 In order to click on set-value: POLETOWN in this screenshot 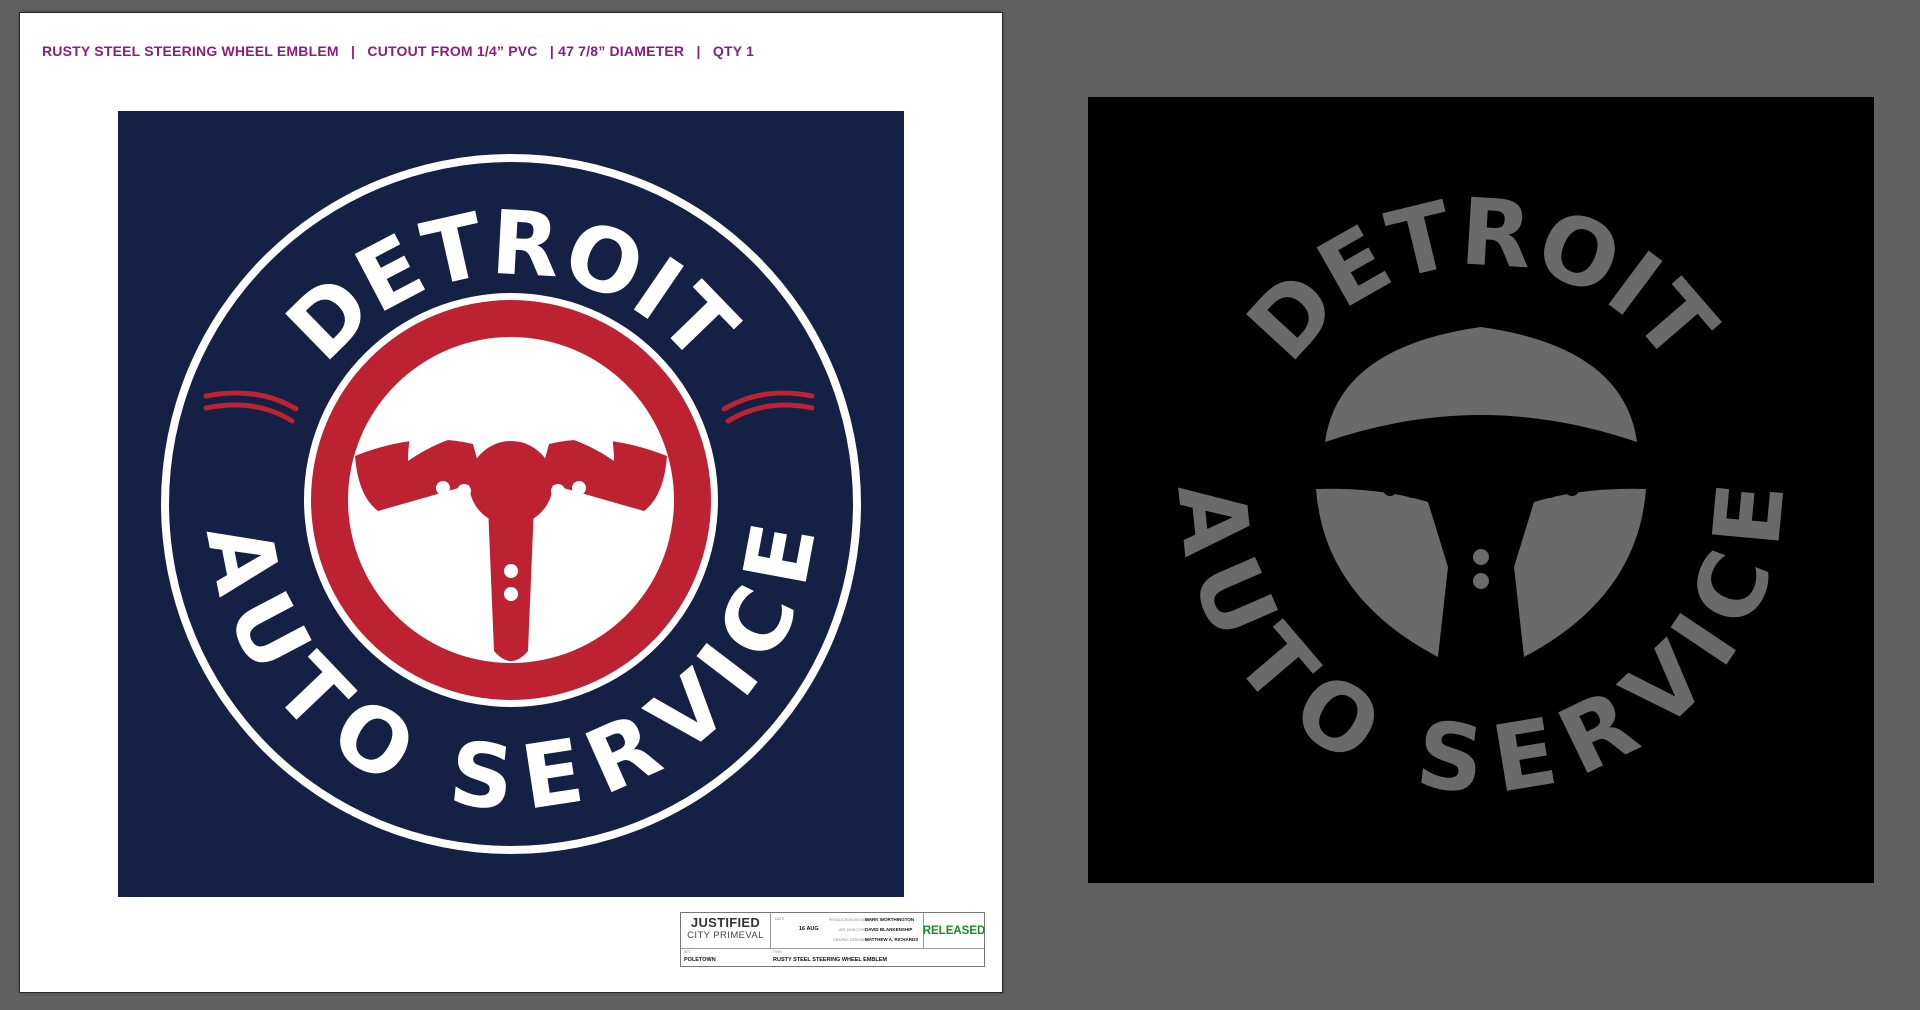, I will do `click(700, 960)`.